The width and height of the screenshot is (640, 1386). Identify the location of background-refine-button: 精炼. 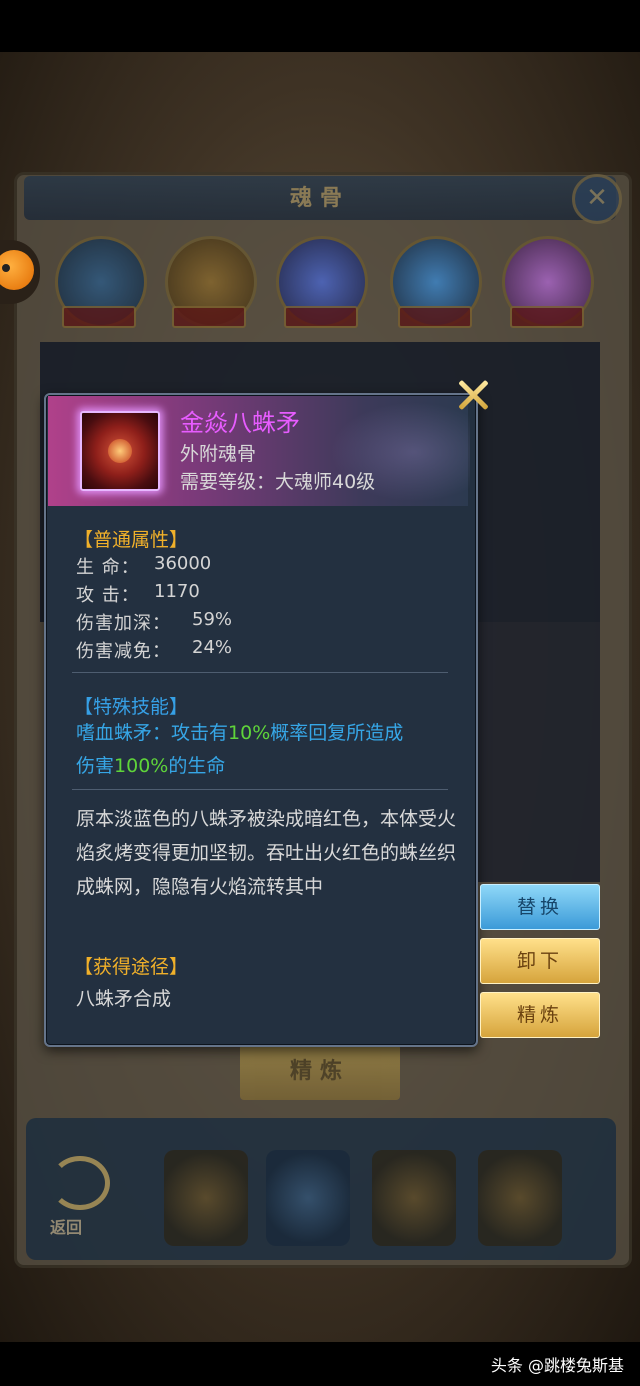
(320, 1072).